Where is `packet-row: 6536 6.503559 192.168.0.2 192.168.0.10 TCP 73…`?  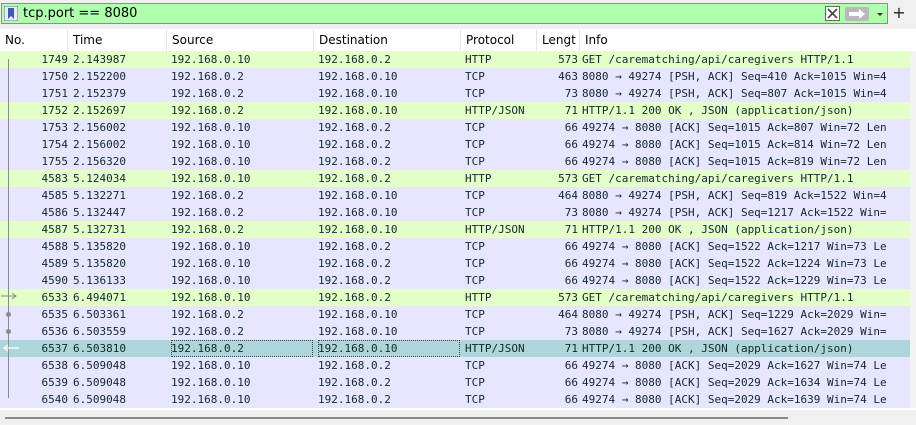 packet-row: 6536 6.503559 192.168.0.2 192.168.0.10 TCP 73… is located at coordinates (455, 331).